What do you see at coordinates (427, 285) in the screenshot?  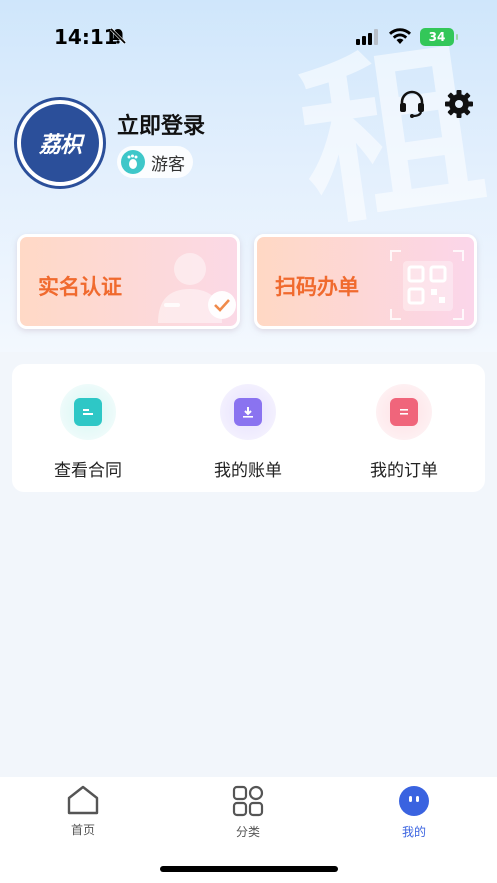 I see `qr-code-icon` at bounding box center [427, 285].